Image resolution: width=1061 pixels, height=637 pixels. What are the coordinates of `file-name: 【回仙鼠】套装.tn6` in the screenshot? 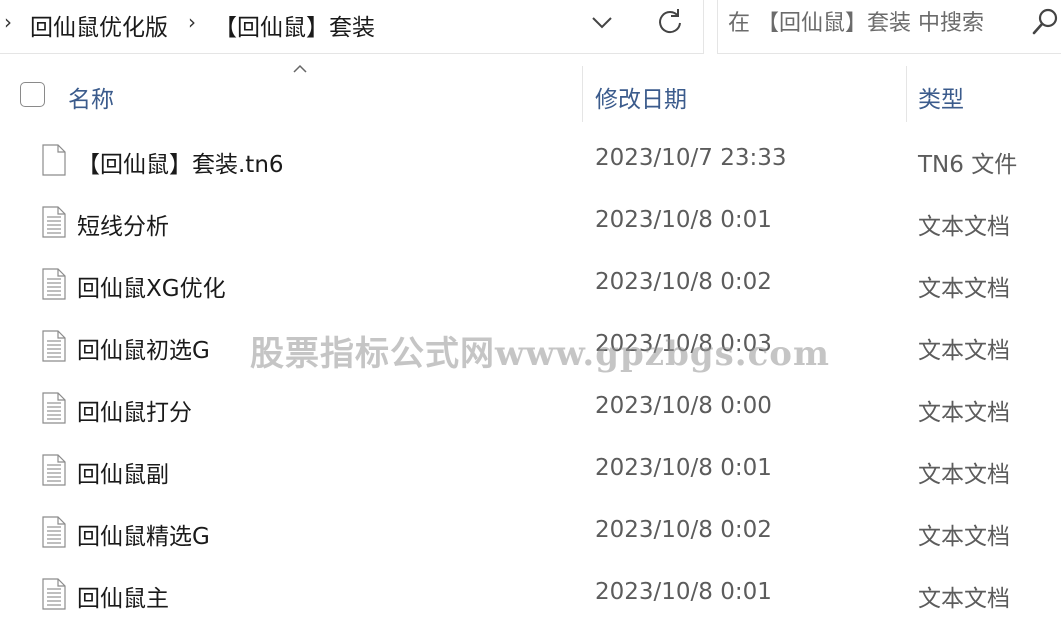 It's located at (180, 165).